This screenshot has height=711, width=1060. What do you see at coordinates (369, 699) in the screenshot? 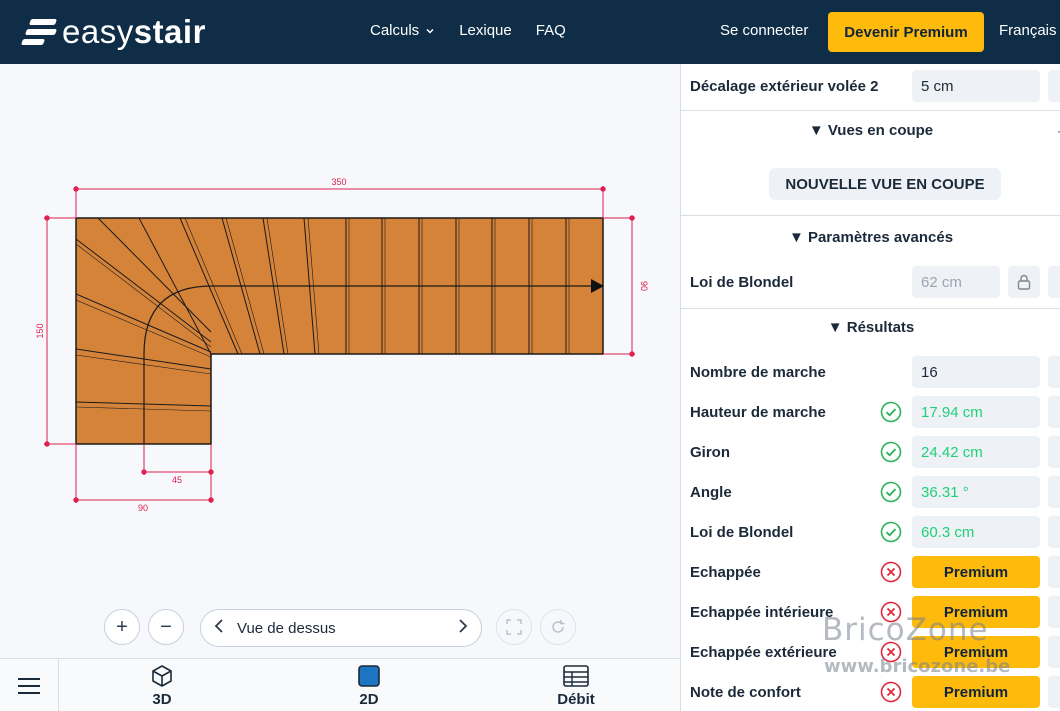
I see `tab-2d-label: 2D` at bounding box center [369, 699].